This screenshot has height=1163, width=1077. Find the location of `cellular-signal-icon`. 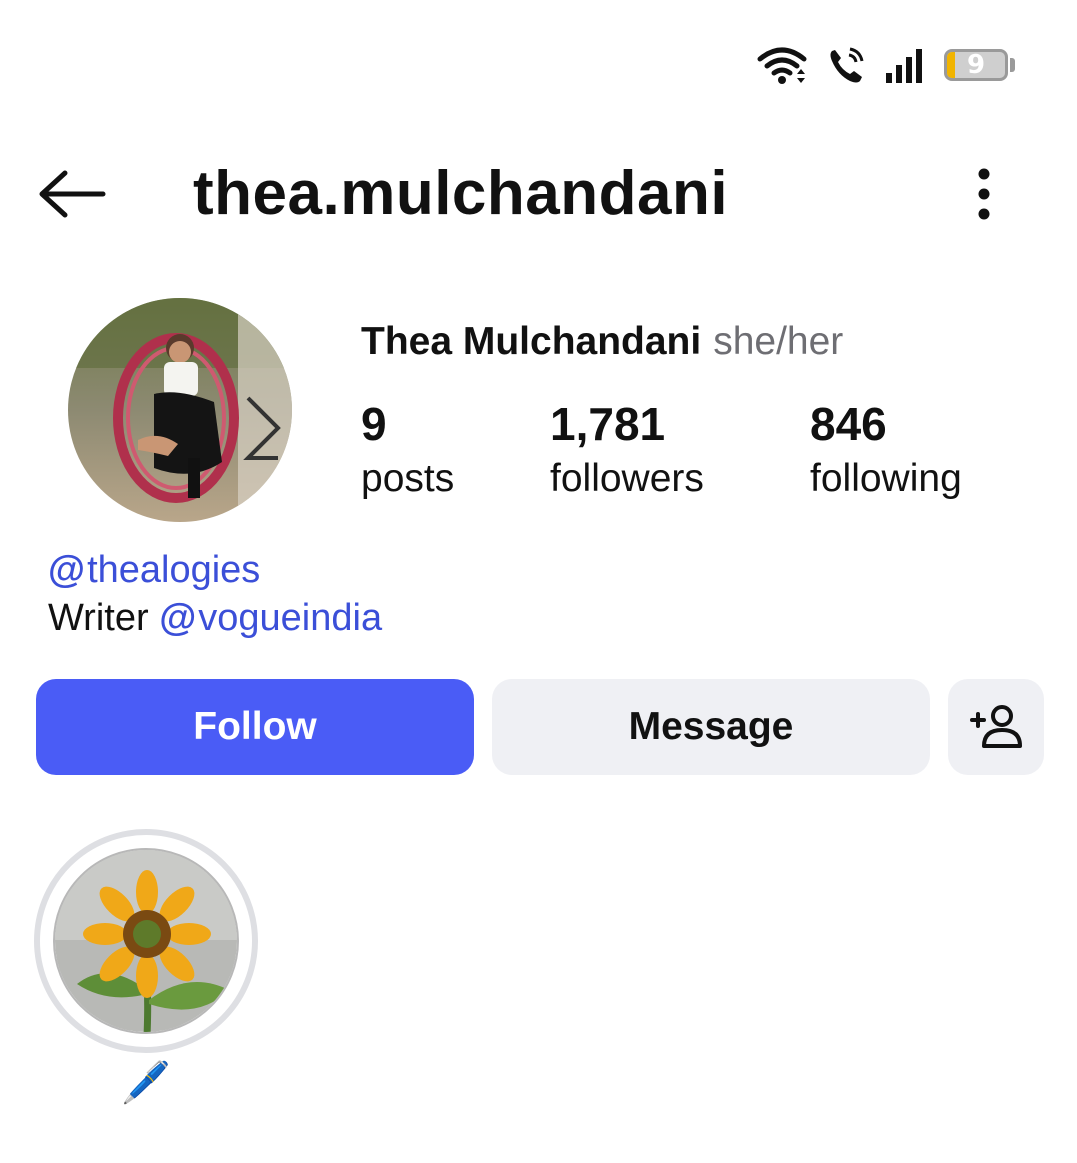

cellular-signal-icon is located at coordinates (904, 66).